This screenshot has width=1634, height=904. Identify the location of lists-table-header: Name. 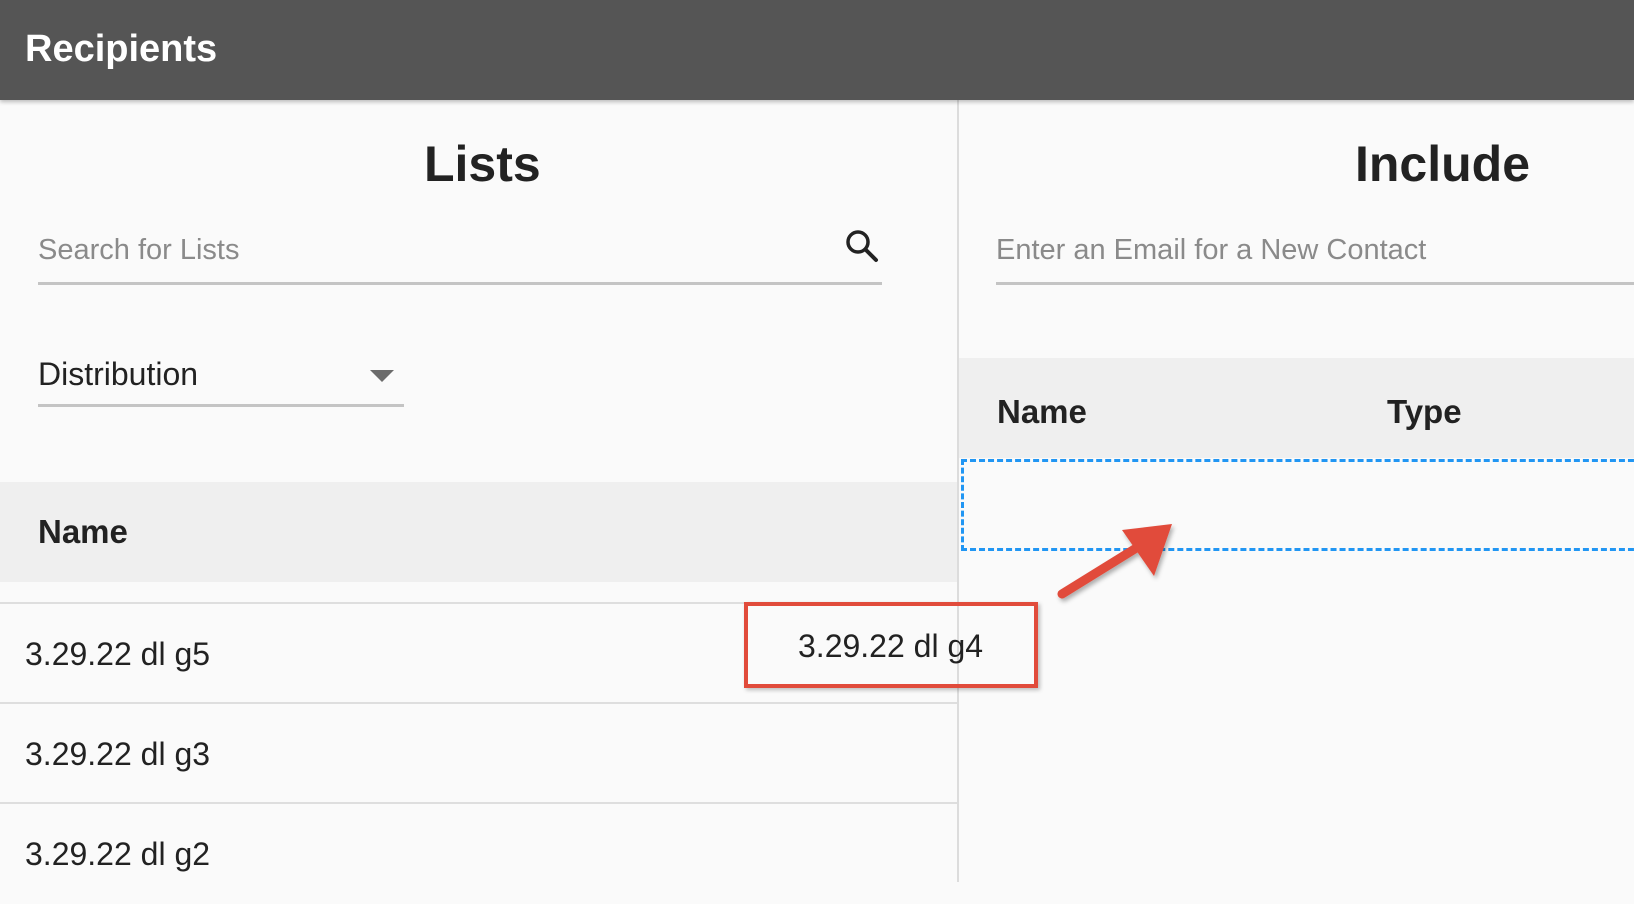
(478, 532).